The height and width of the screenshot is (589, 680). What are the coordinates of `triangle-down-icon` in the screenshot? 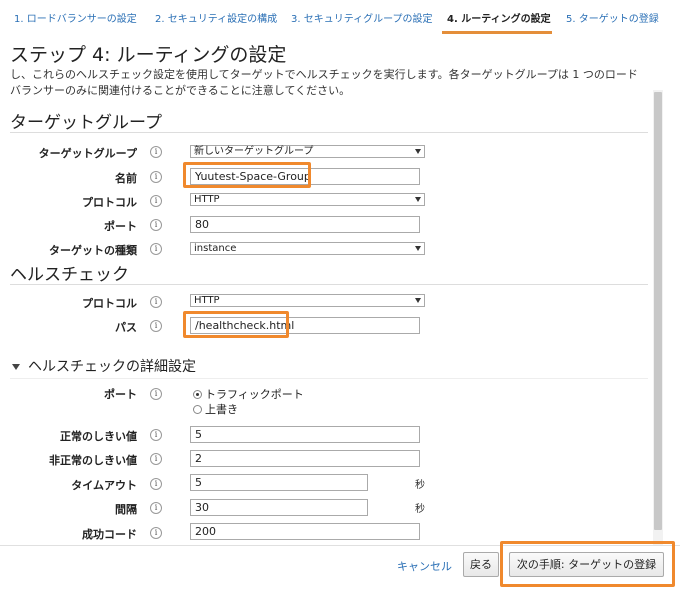 It's located at (16, 367).